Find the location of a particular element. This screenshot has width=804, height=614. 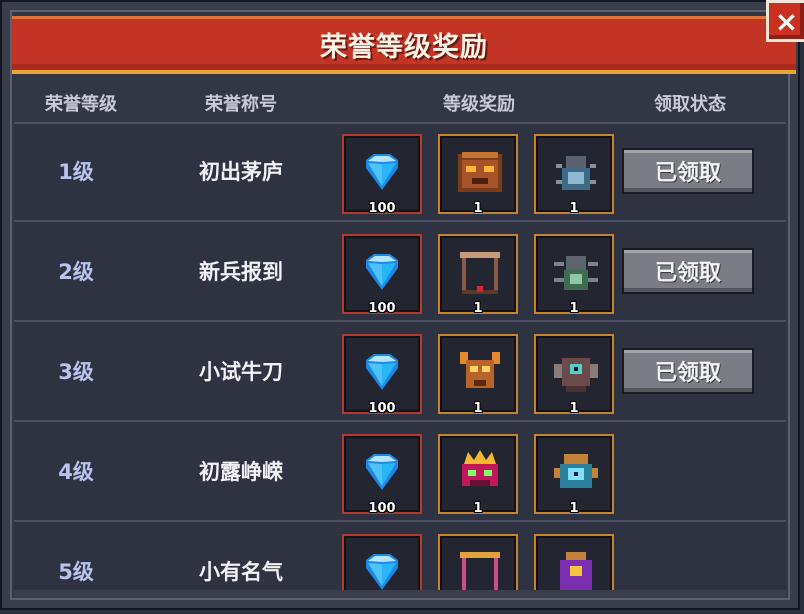

header-status: 领取状态 is located at coordinates (690, 104).